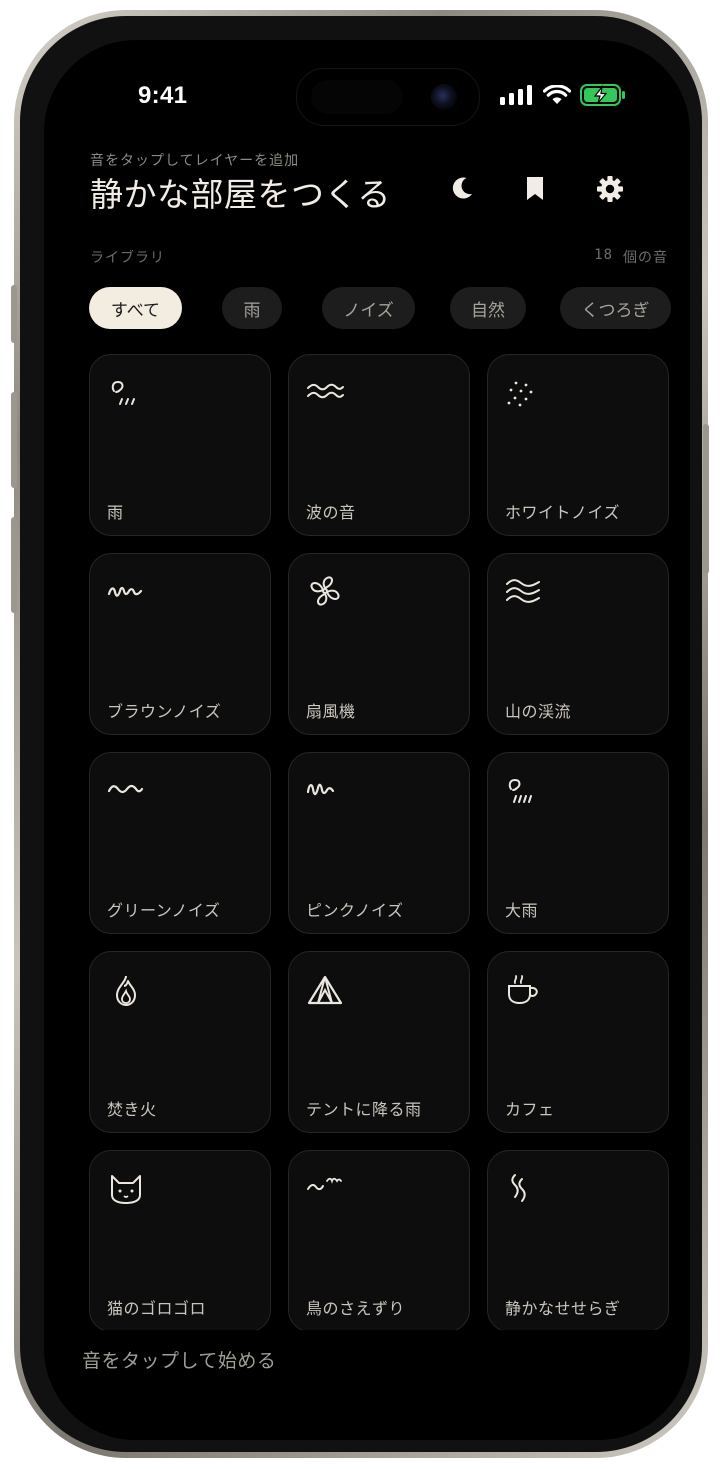  I want to click on squiggle-icon, so click(125, 591).